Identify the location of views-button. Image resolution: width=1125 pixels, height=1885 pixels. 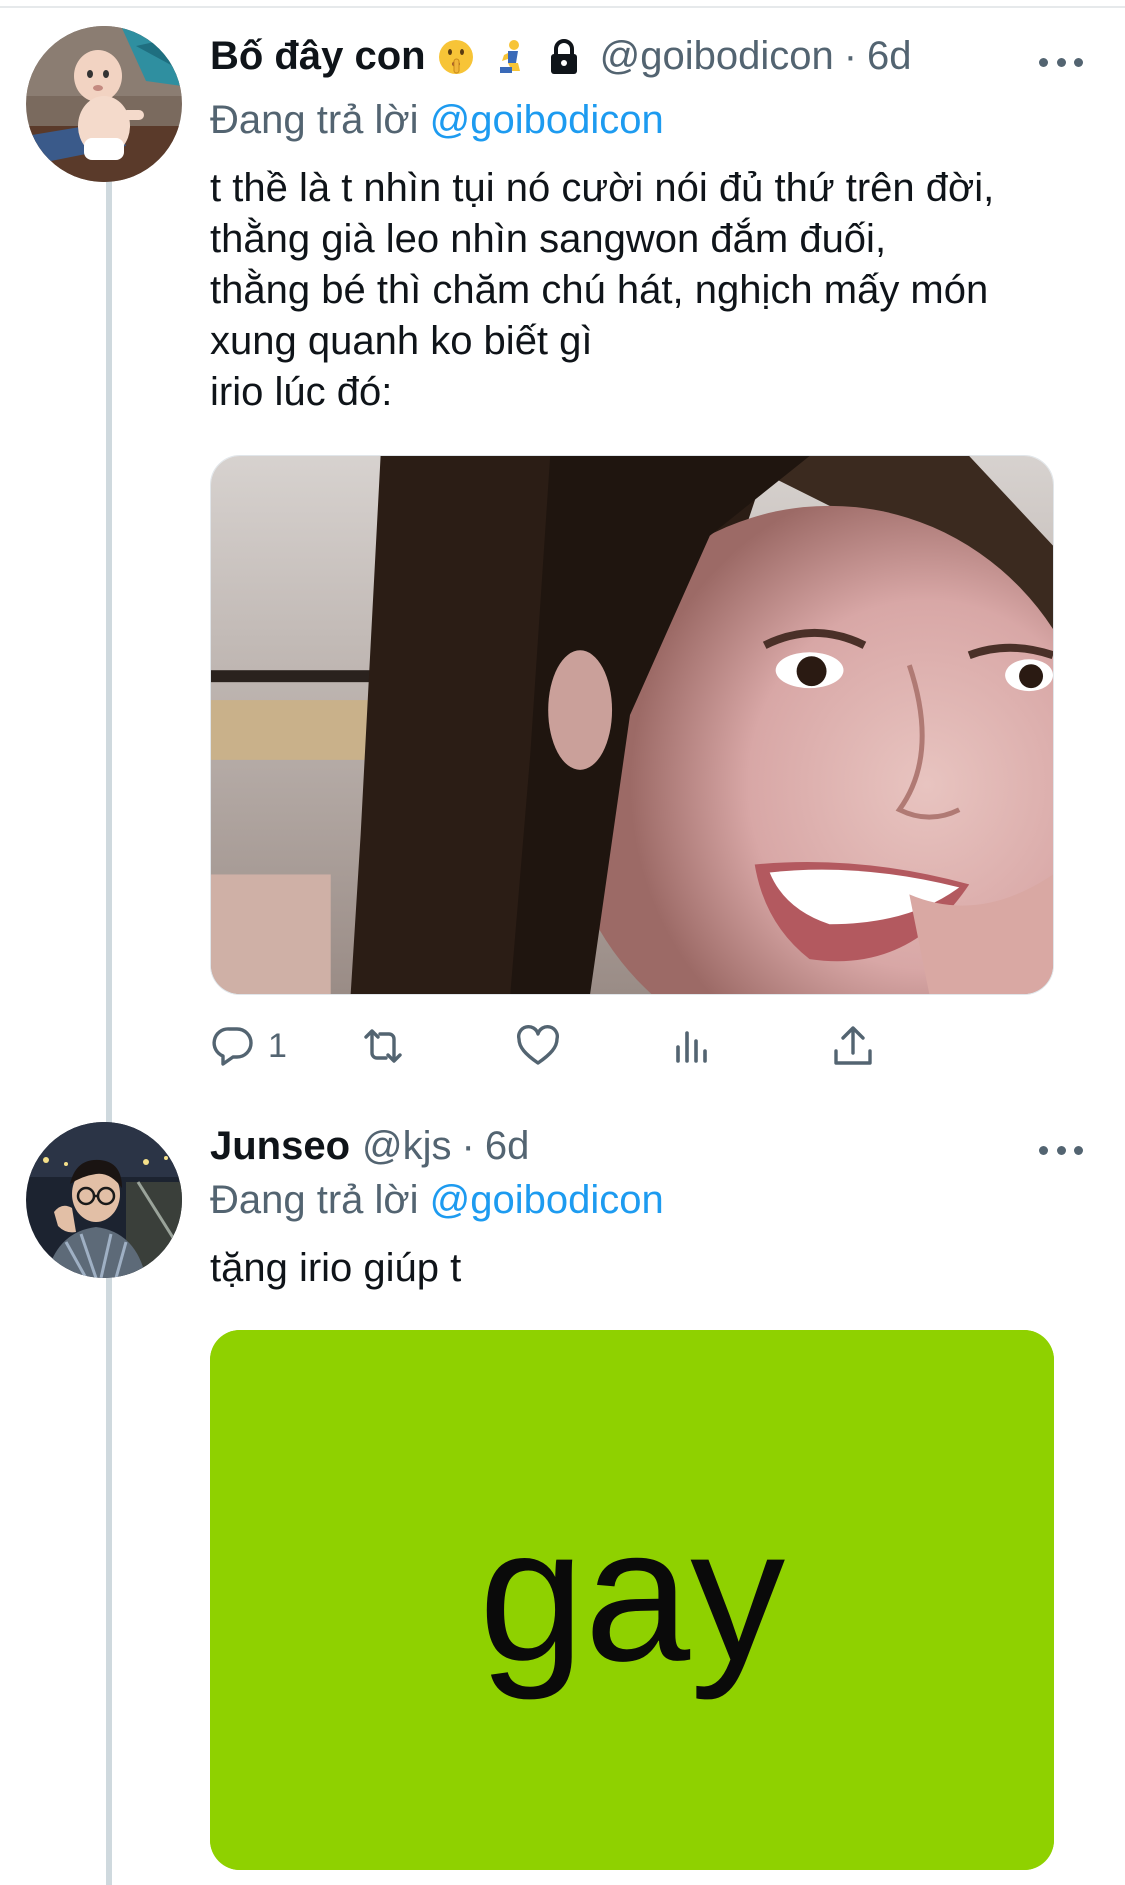
(699, 1046).